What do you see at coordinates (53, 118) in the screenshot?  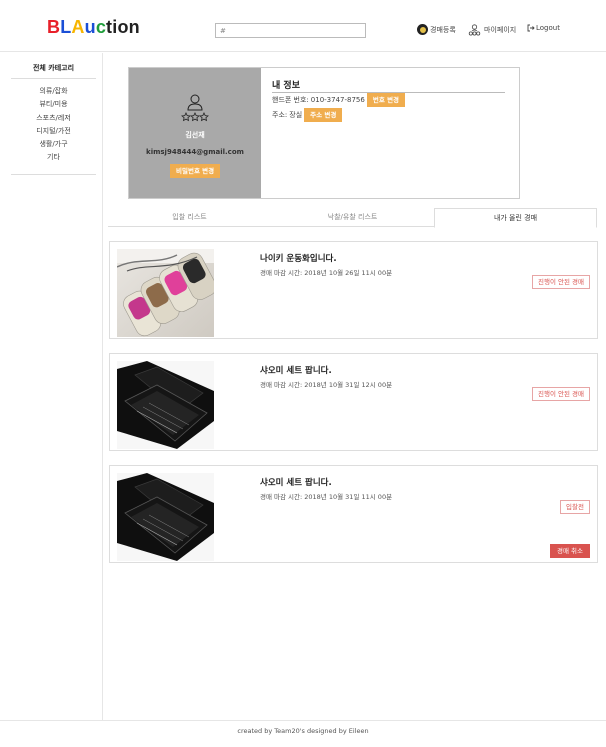 I see `category-item: 스포츠/레저` at bounding box center [53, 118].